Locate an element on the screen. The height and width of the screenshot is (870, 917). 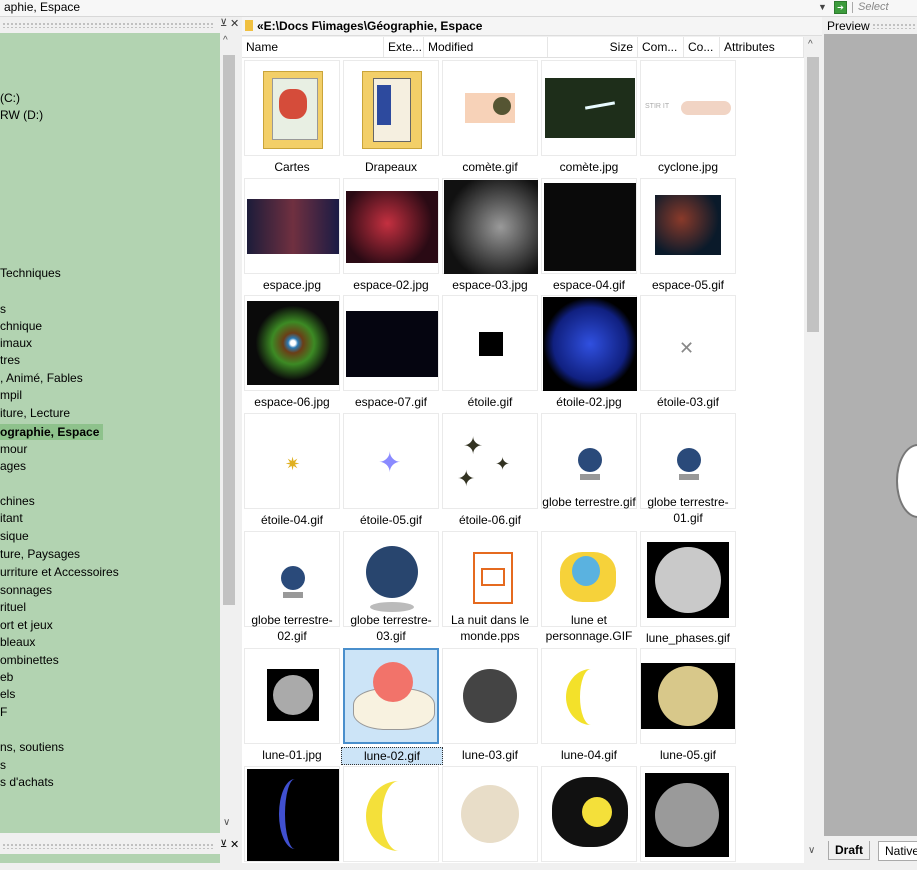
file-thumbnail: ✕ is located at coordinates (688, 343).